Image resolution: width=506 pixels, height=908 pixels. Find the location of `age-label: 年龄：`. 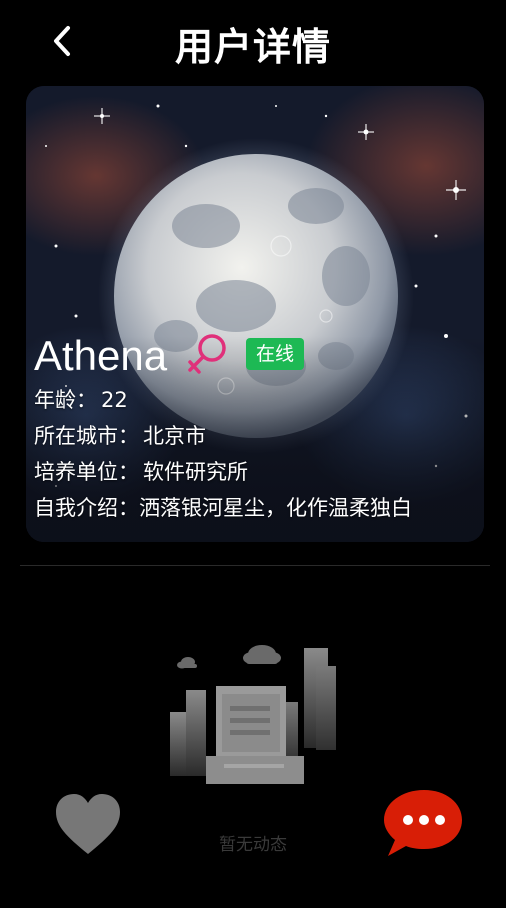

age-label: 年龄： is located at coordinates (65, 400).